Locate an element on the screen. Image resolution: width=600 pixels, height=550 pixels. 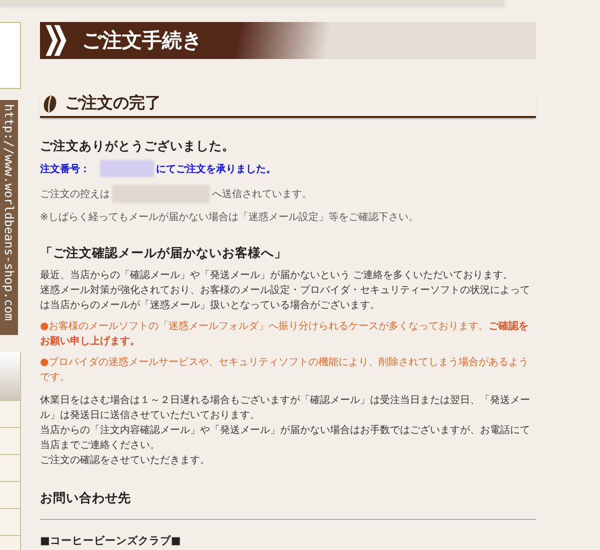
notice-text: ※しばらく経ってもメールが届かない場合は「迷惑メール設定」等をご確認下さい。 is located at coordinates (230, 217).